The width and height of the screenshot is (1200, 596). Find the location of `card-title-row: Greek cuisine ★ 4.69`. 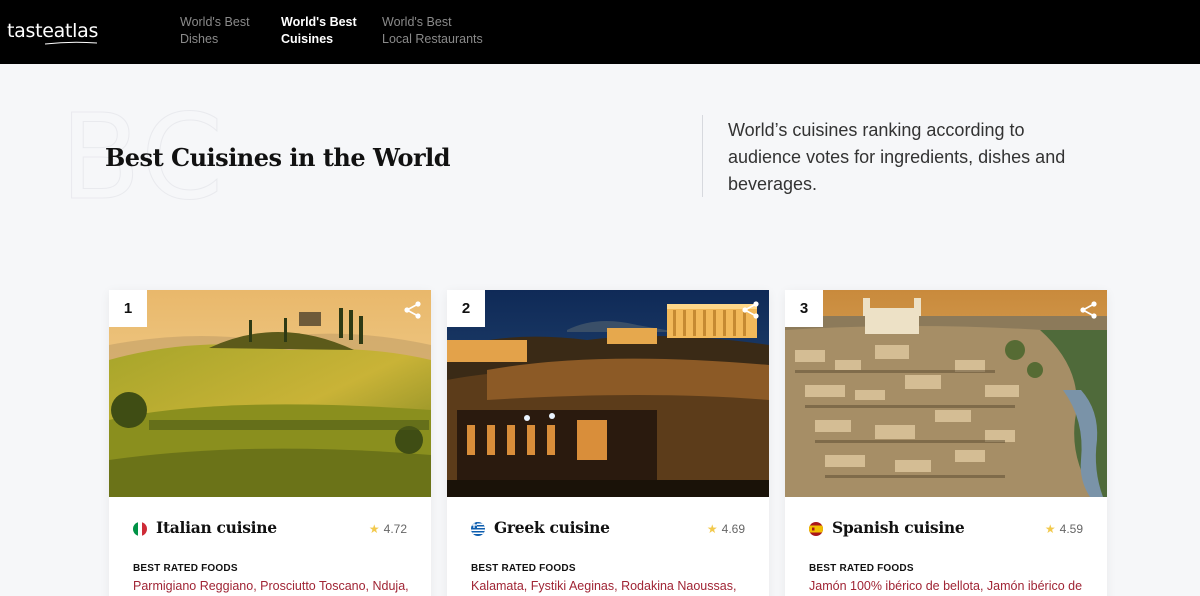

card-title-row: Greek cuisine ★ 4.69 is located at coordinates (608, 529).